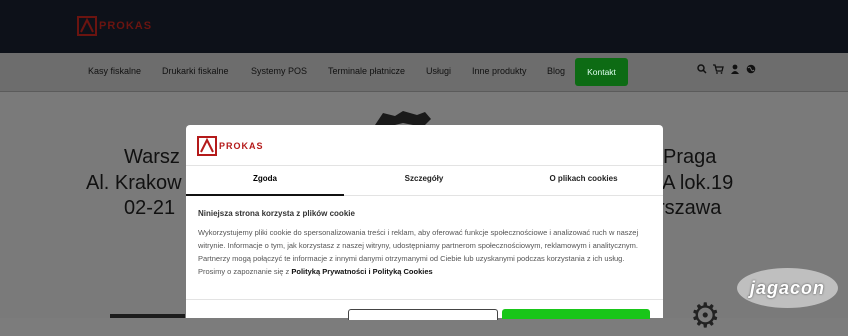  I want to click on watermark: jagacon, so click(787, 288).